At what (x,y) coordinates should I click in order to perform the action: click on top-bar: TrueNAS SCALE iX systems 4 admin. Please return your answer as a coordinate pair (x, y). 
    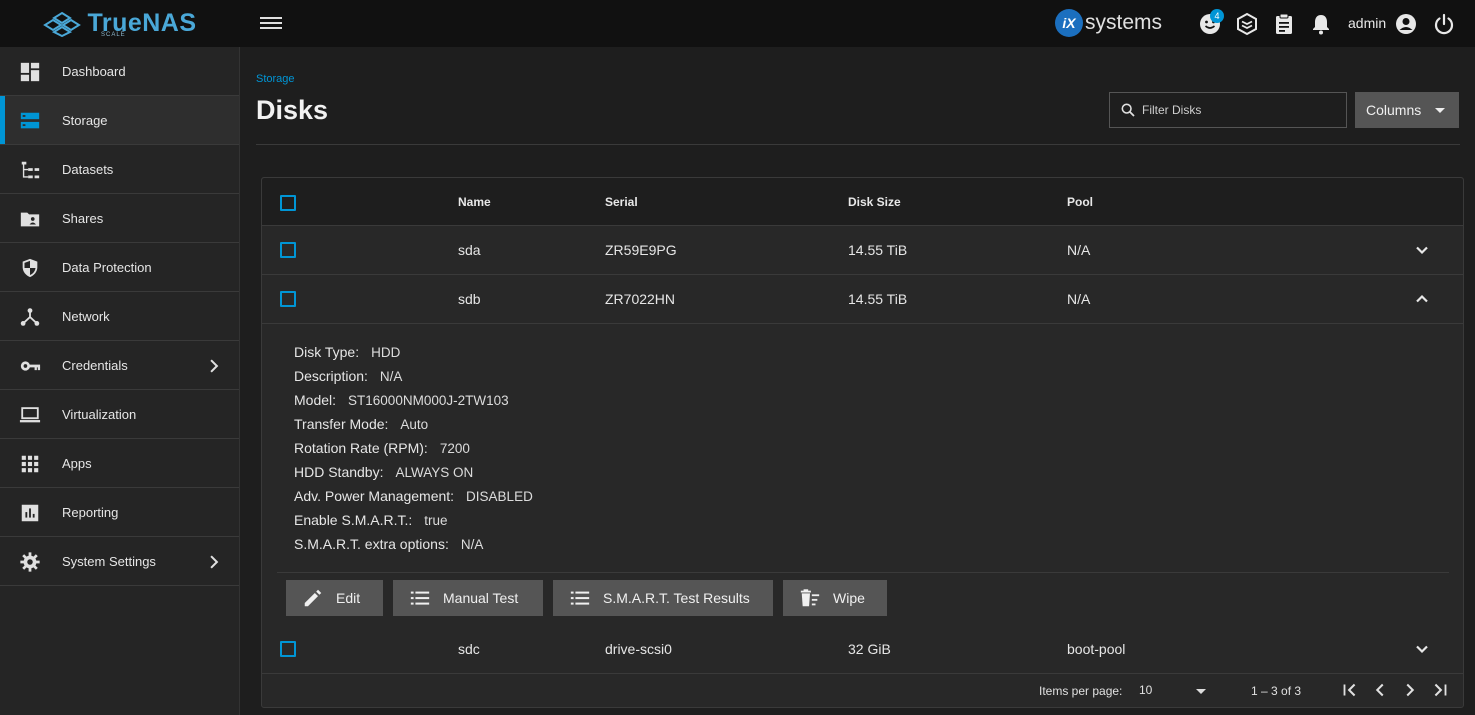
    Looking at the image, I should click on (737, 23).